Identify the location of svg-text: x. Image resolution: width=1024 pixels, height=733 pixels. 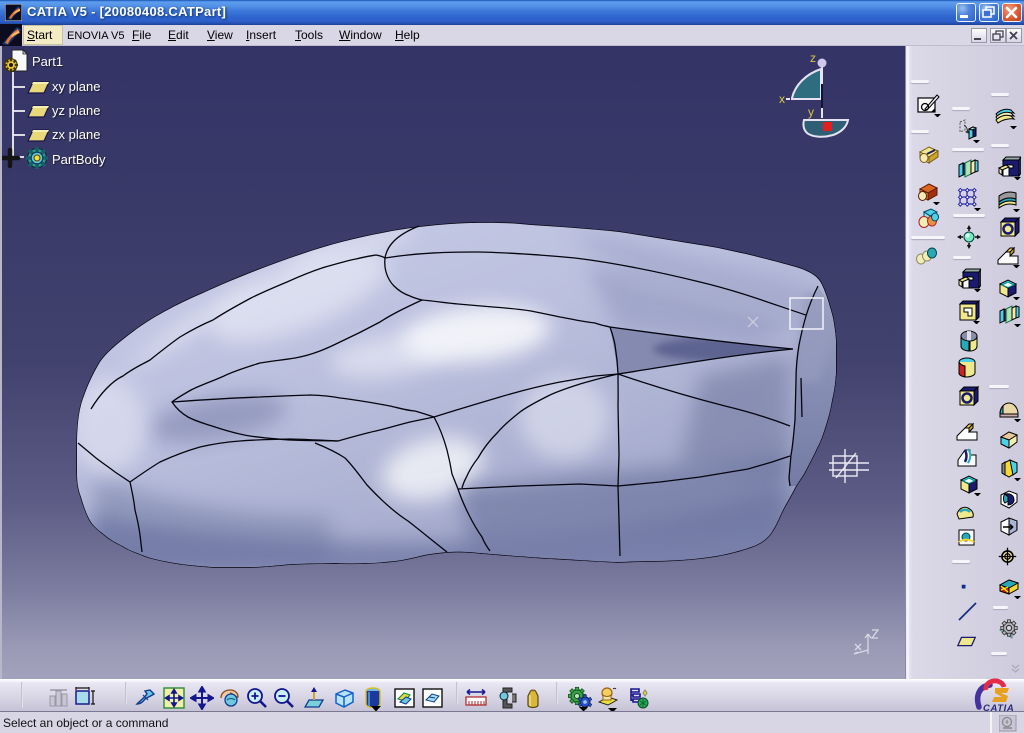
(782, 99).